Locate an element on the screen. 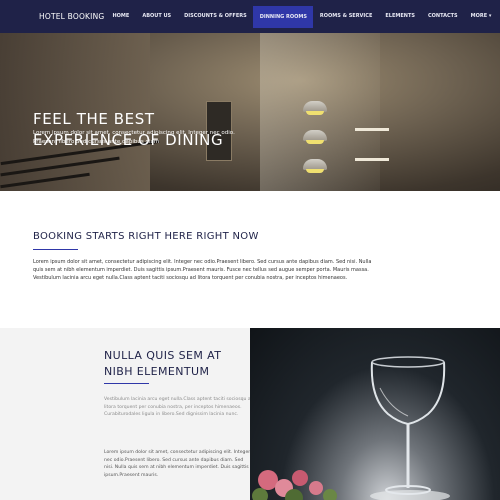 The width and height of the screenshot is (500, 500). booking-title-underline is located at coordinates (55, 249).